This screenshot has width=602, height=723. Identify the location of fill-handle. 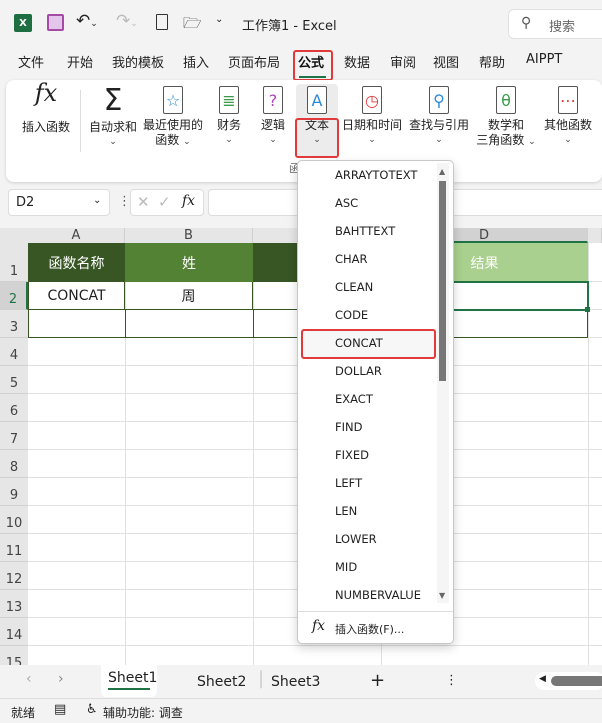
(587, 309).